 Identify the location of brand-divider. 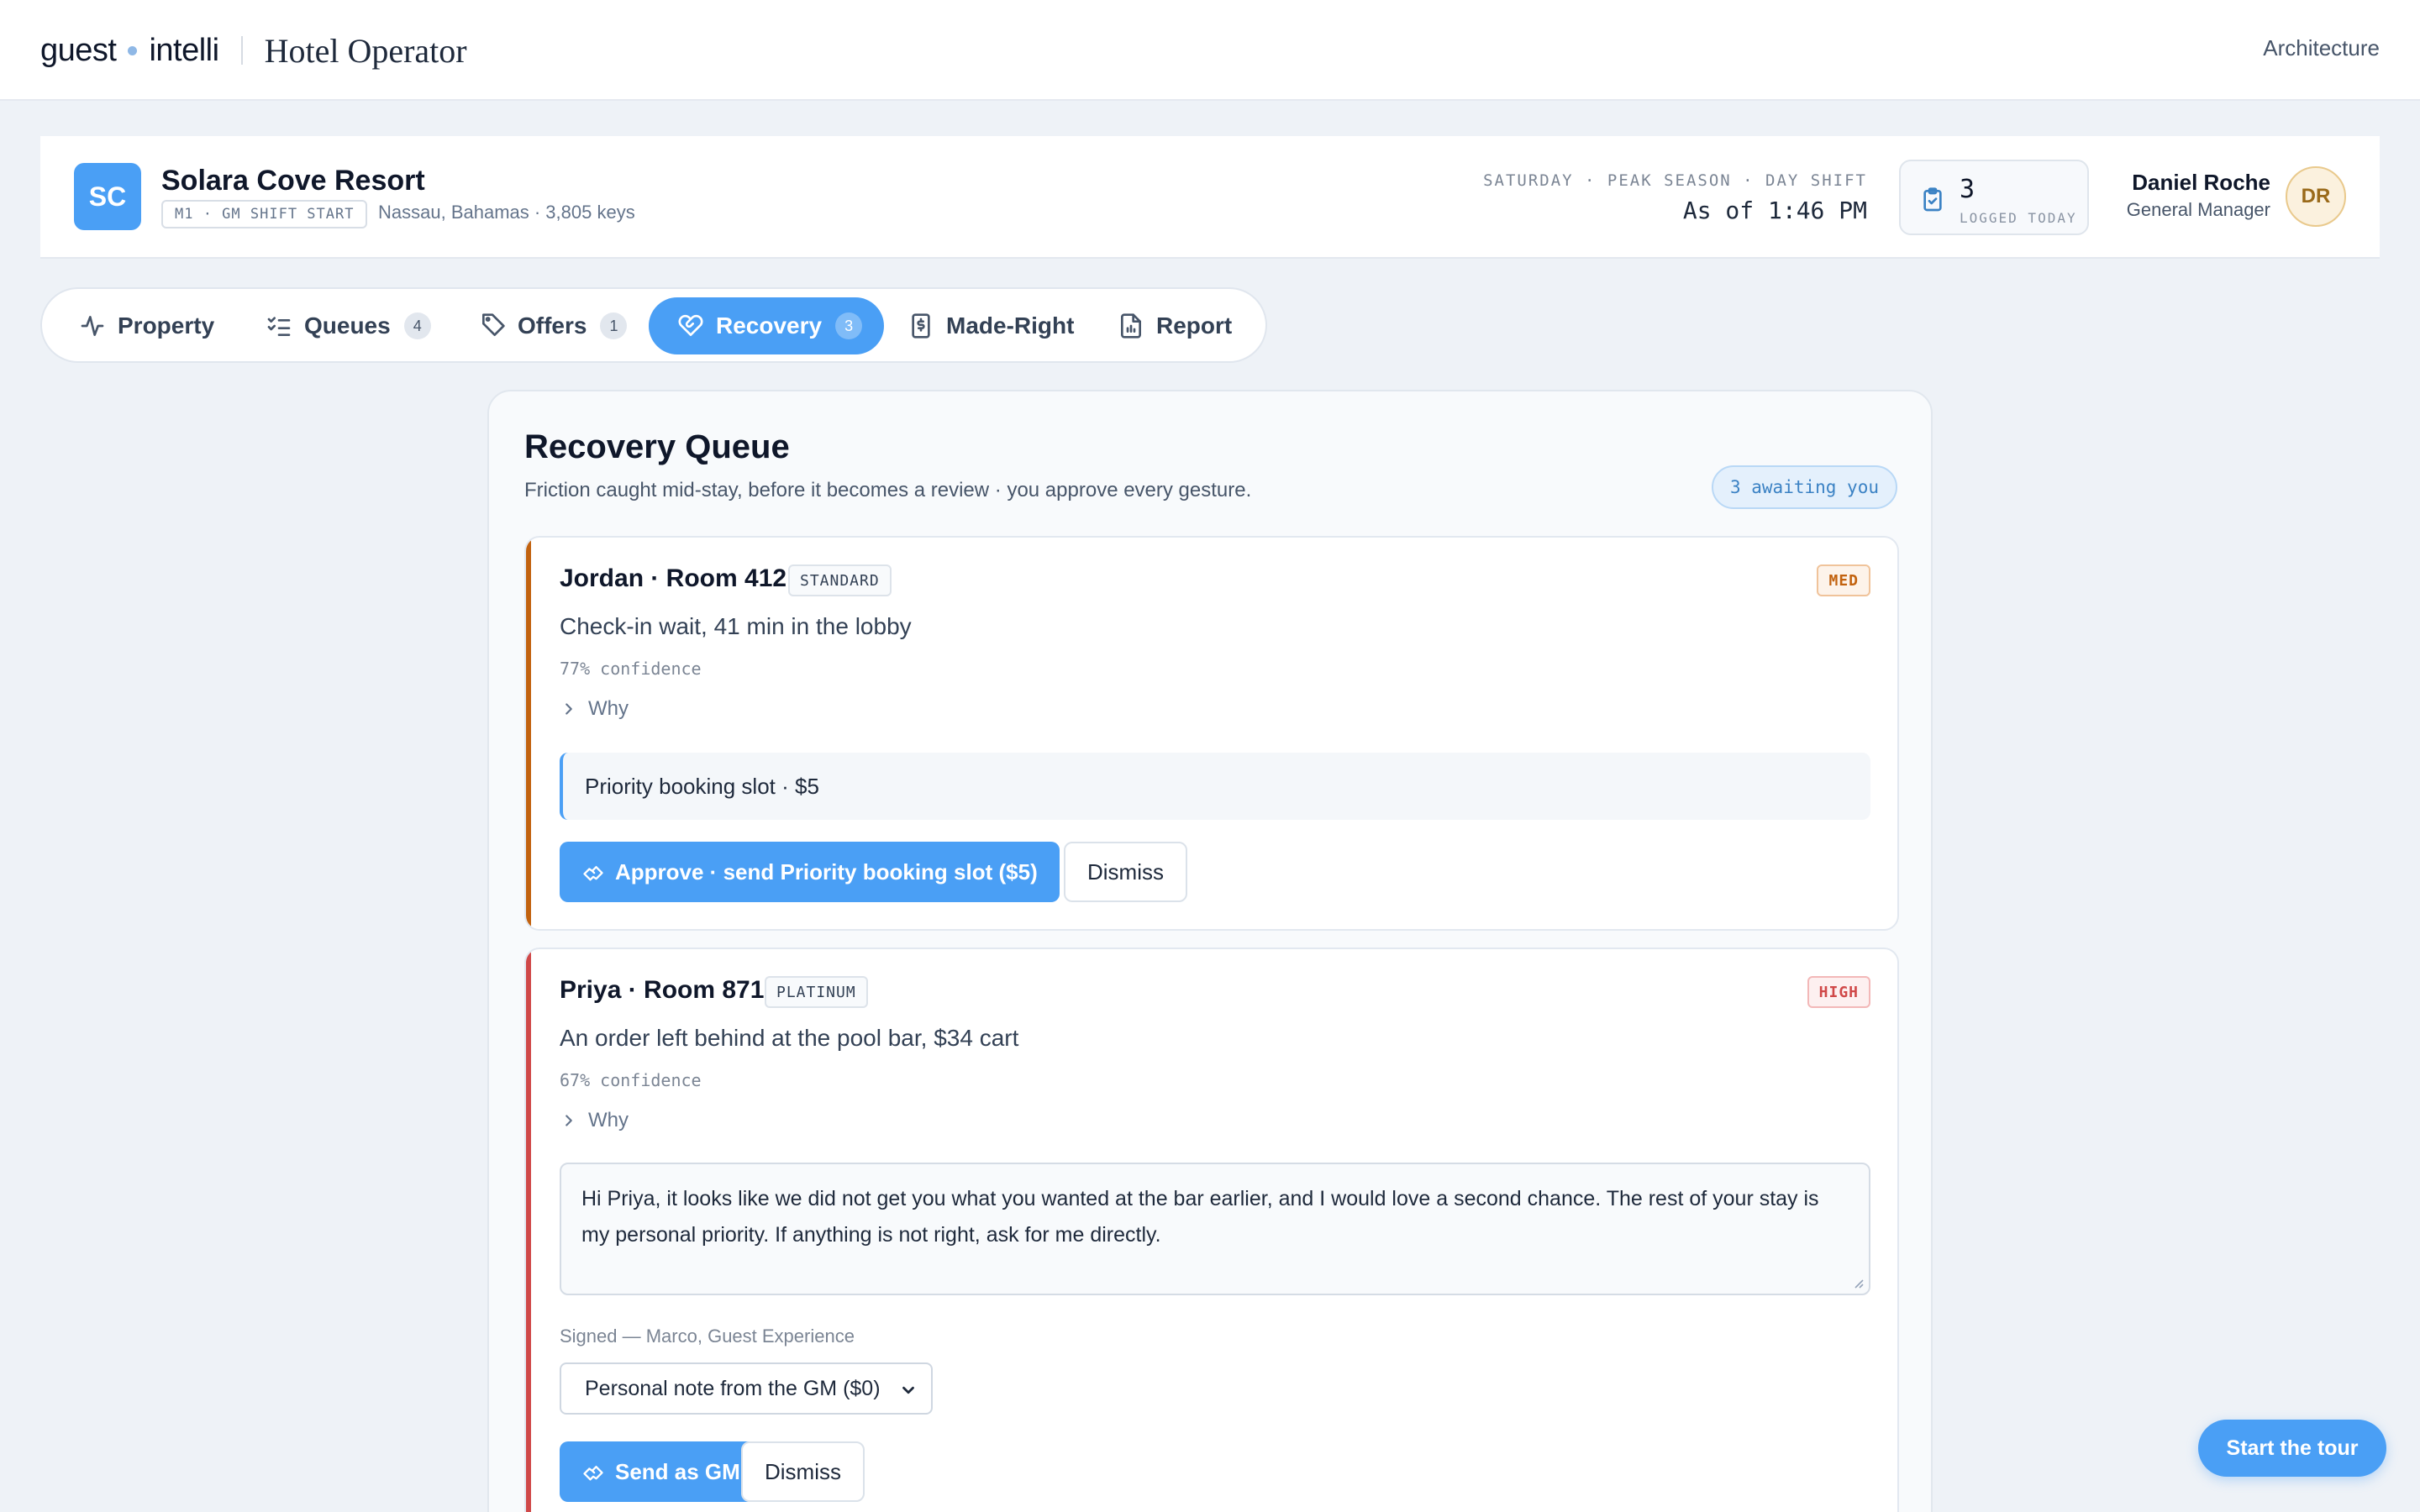
(241, 50).